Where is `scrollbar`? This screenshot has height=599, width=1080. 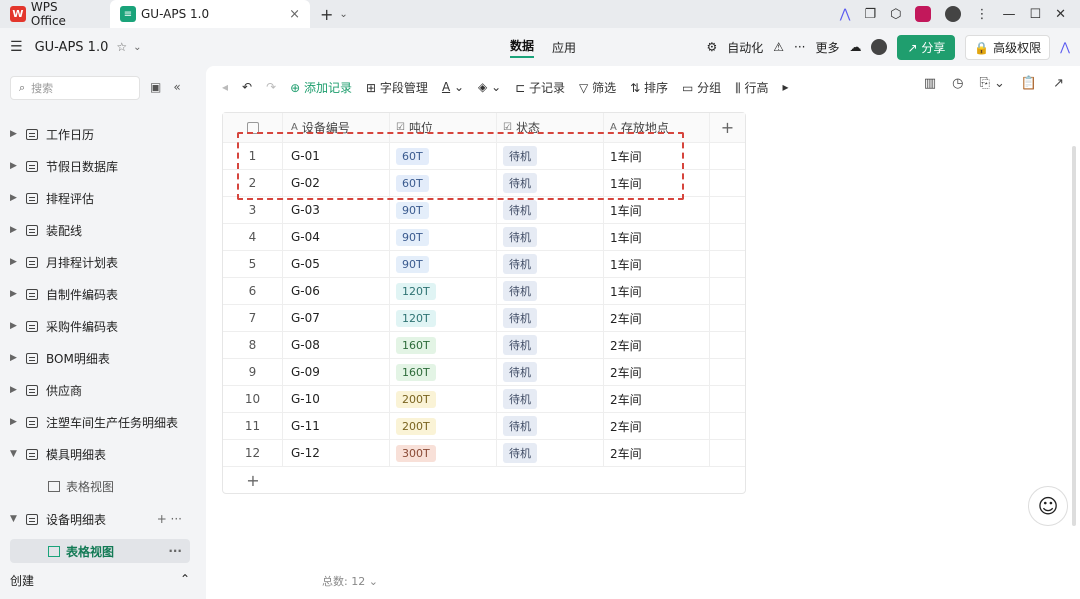 scrollbar is located at coordinates (1074, 336).